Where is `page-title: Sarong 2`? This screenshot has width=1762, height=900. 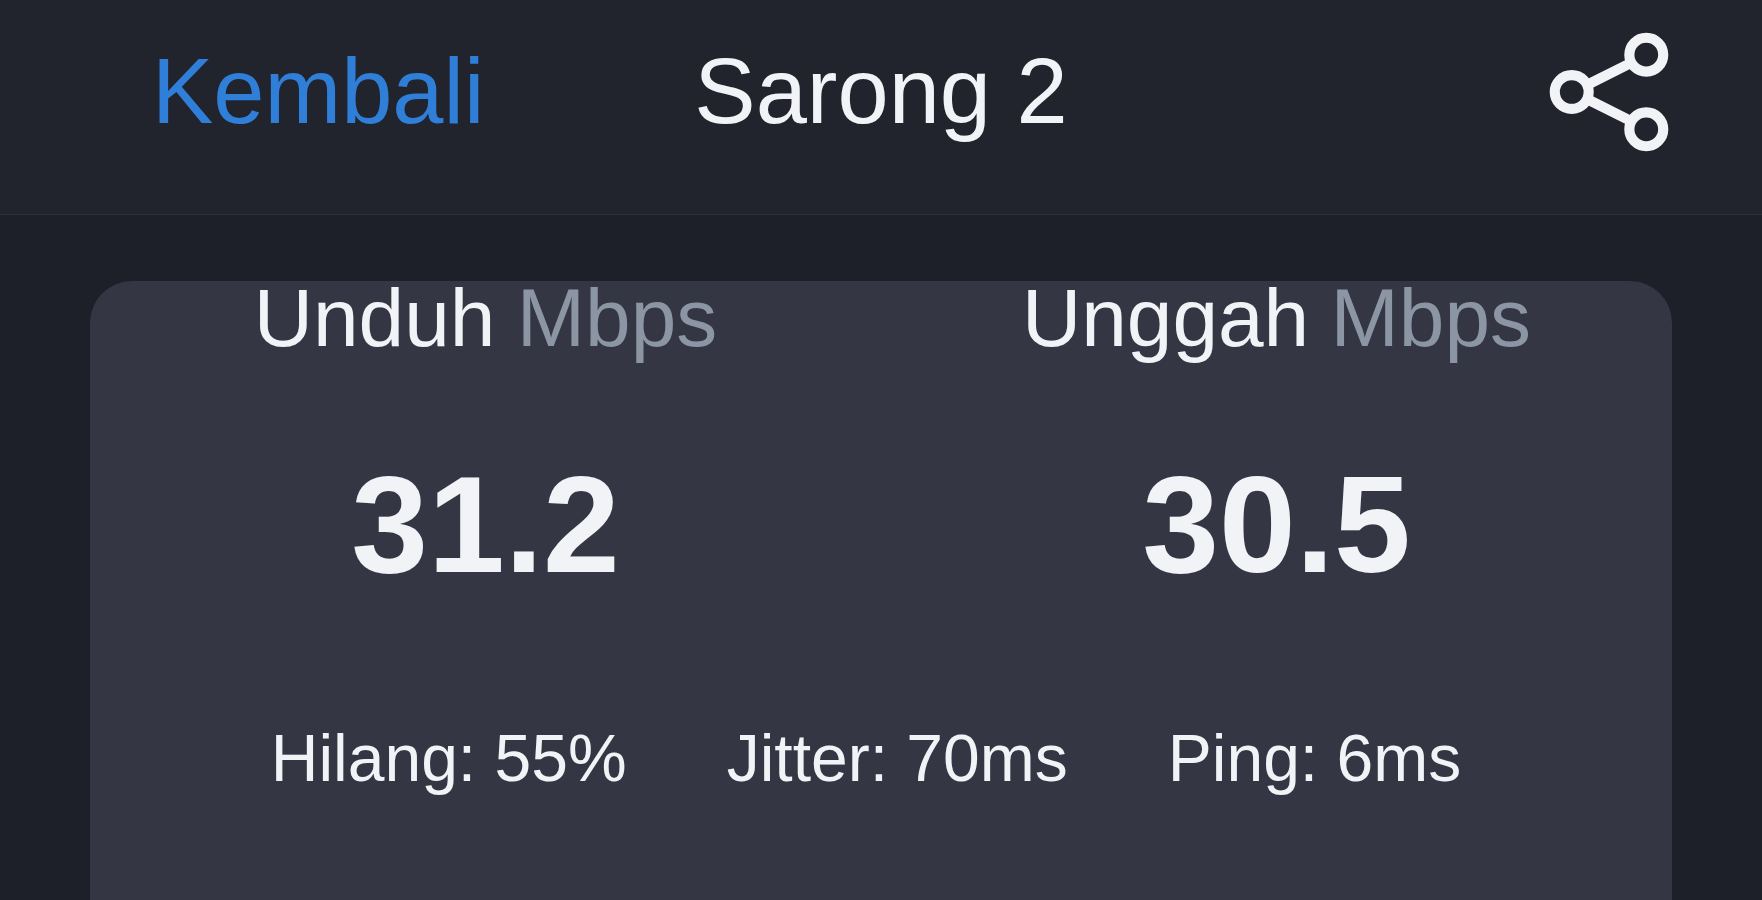
page-title: Sarong 2 is located at coordinates (881, 91).